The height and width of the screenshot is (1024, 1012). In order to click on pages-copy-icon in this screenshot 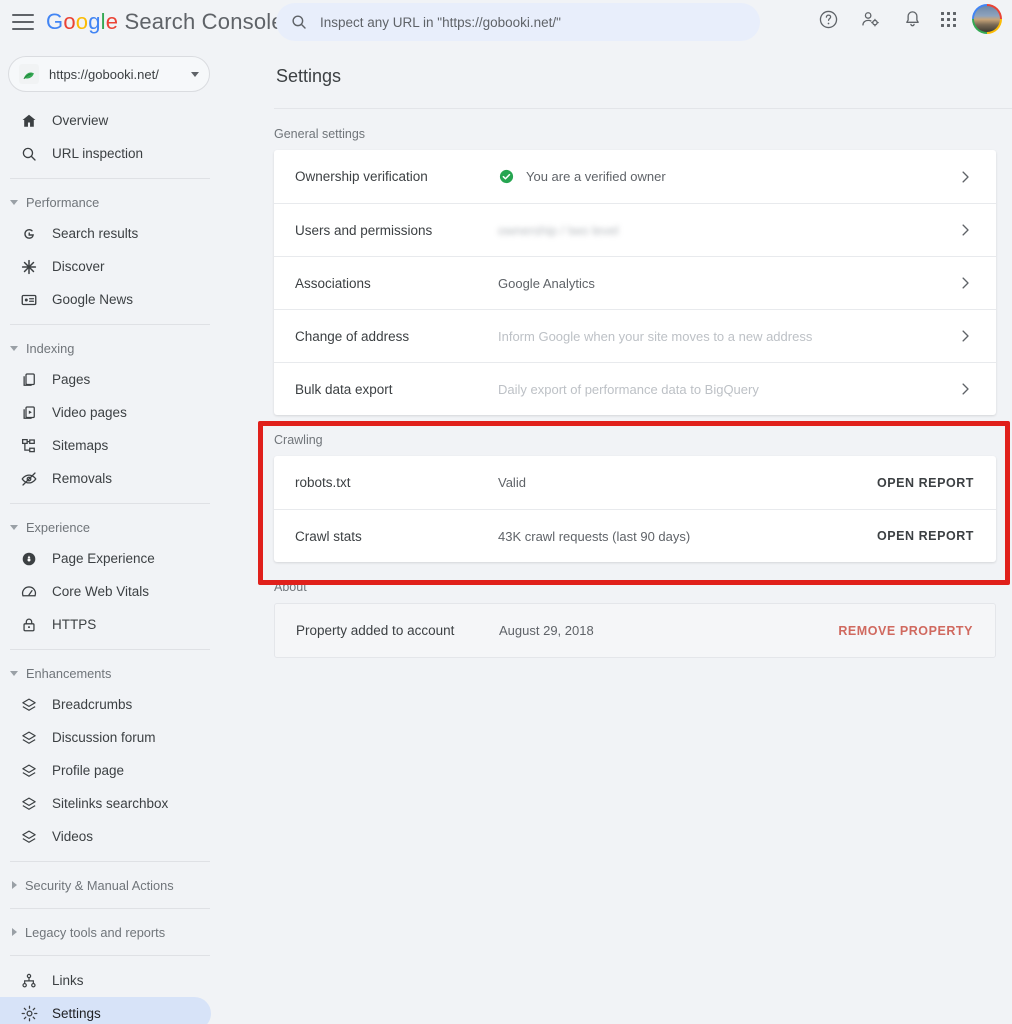, I will do `click(29, 380)`.